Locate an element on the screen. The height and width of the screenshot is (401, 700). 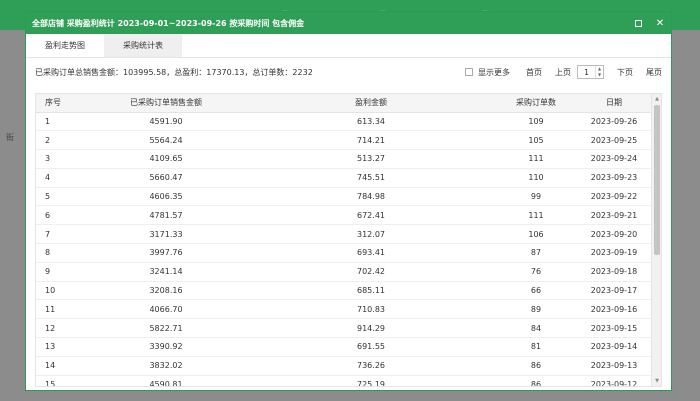
table-row: 14 3832.02 736.26 86 2023-09-13 is located at coordinates (344, 366).